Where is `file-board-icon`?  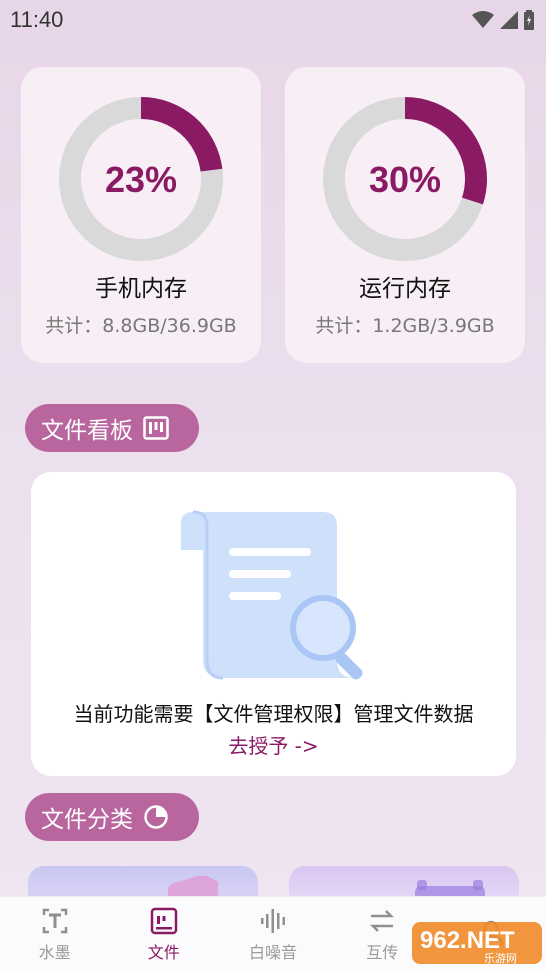
file-board-icon is located at coordinates (164, 921).